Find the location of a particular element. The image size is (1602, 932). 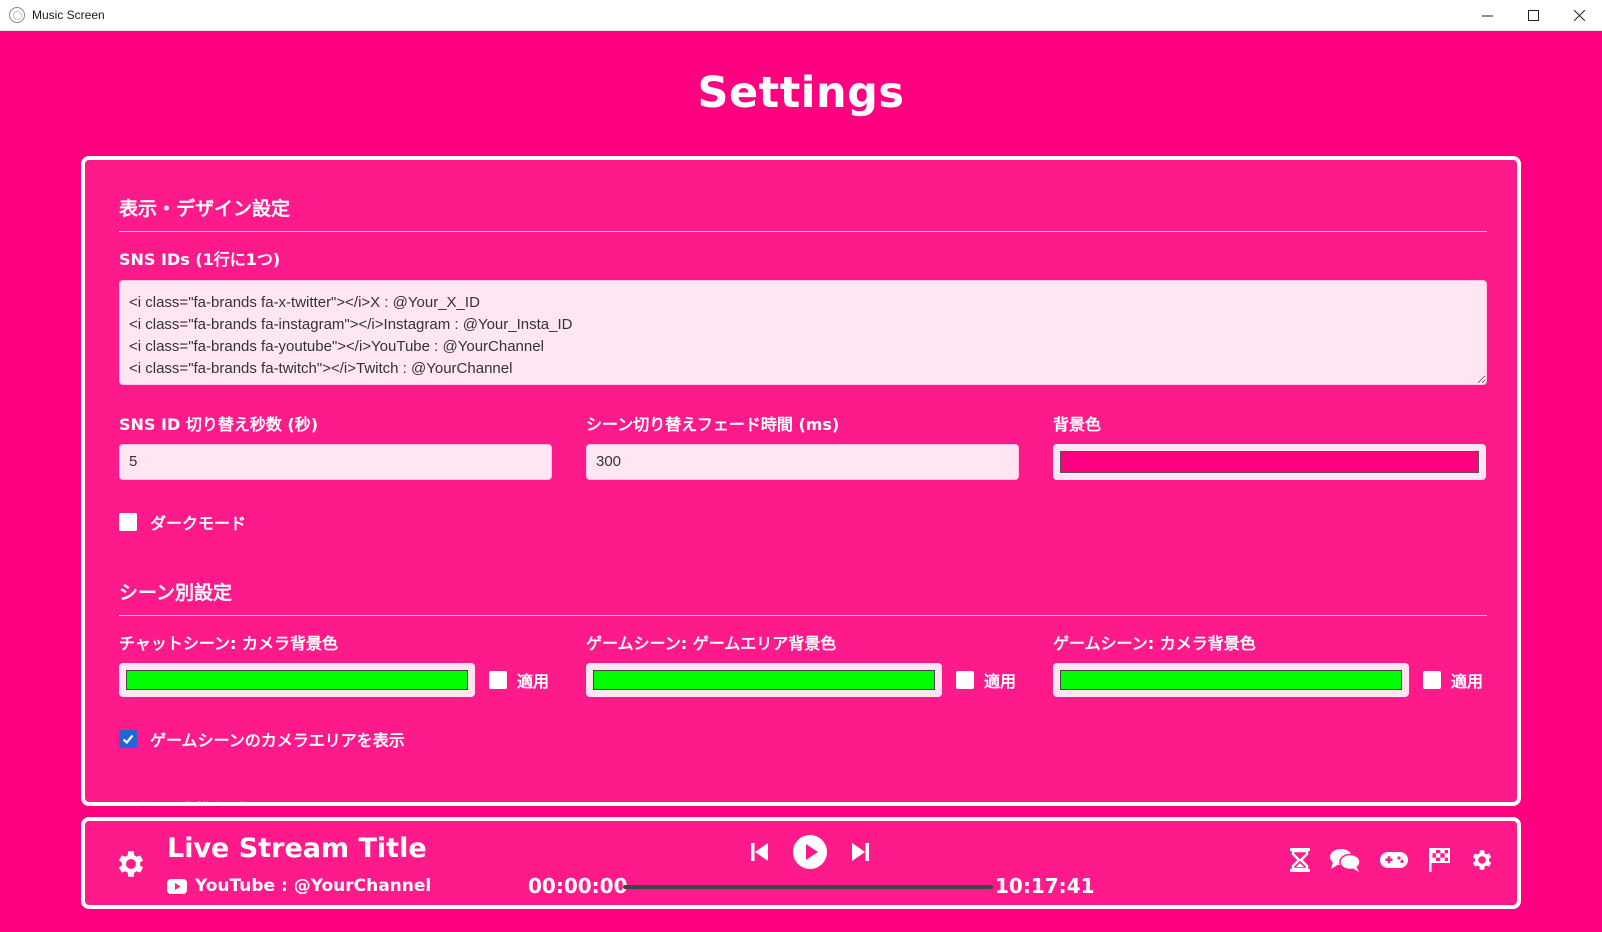

scene-switch-icons is located at coordinates (1392, 860).